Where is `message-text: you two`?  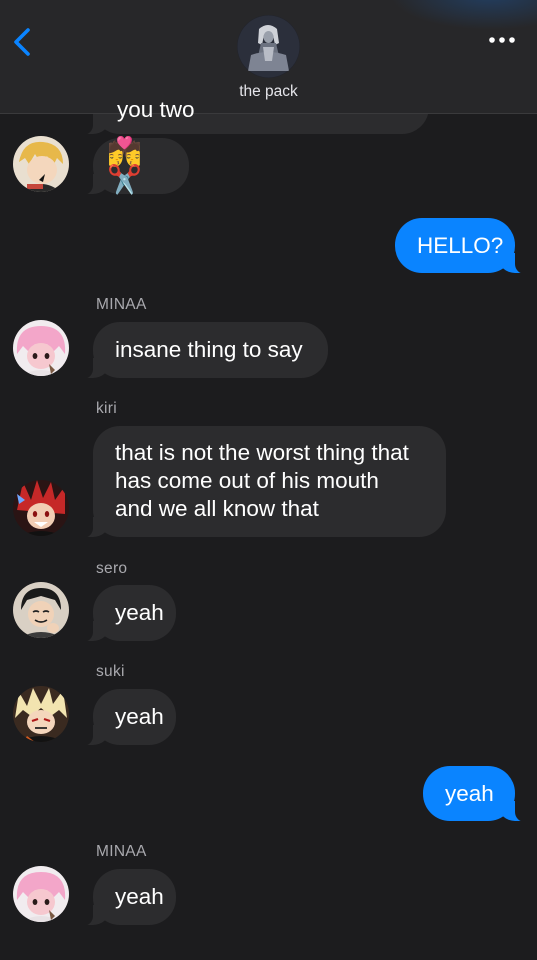
message-text: you two is located at coordinates (156, 109).